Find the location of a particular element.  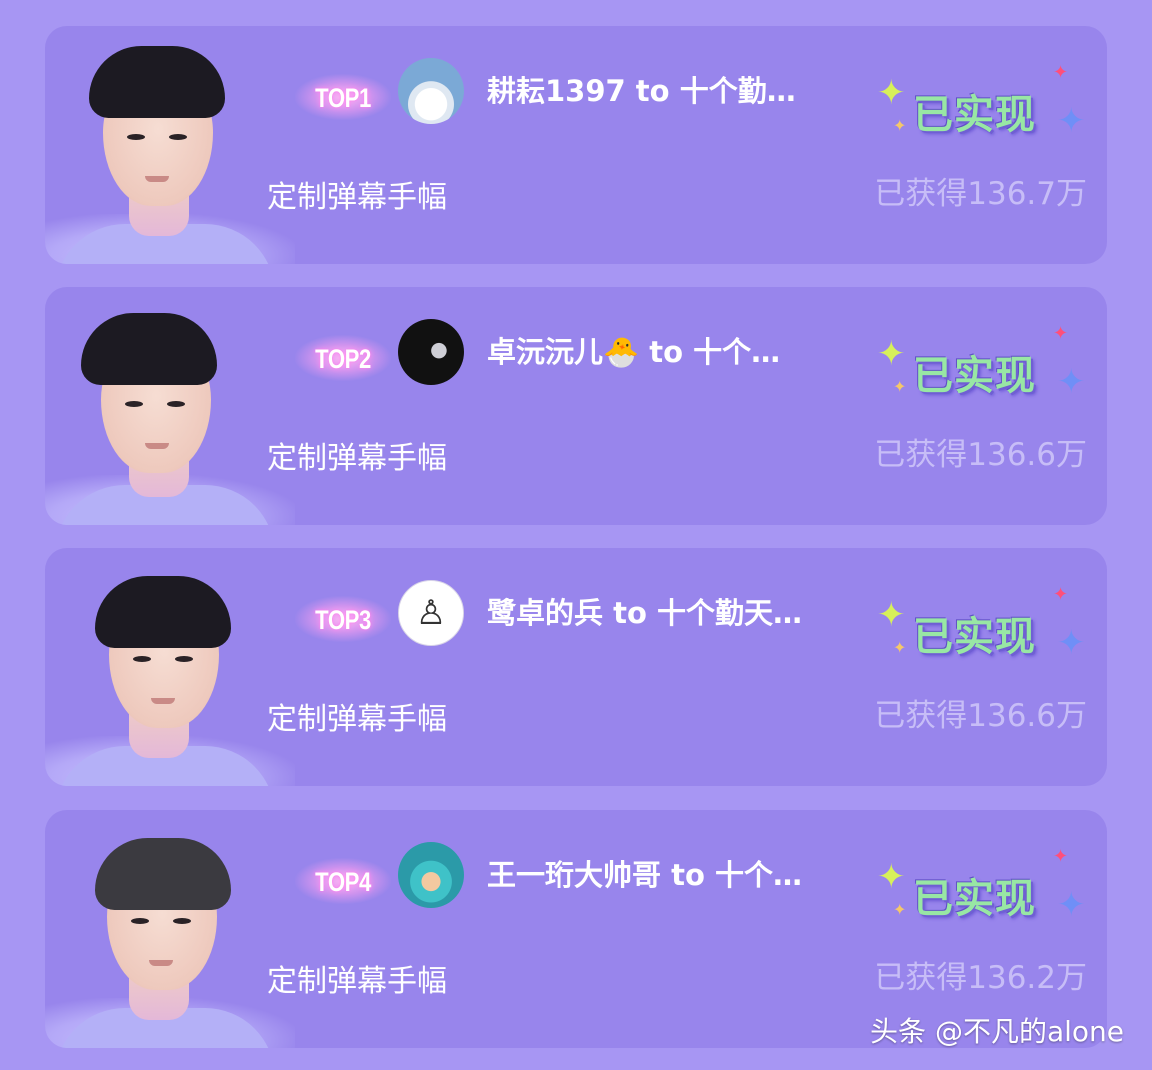

earned-amount: 已获得136.7万 is located at coordinates (980, 194).